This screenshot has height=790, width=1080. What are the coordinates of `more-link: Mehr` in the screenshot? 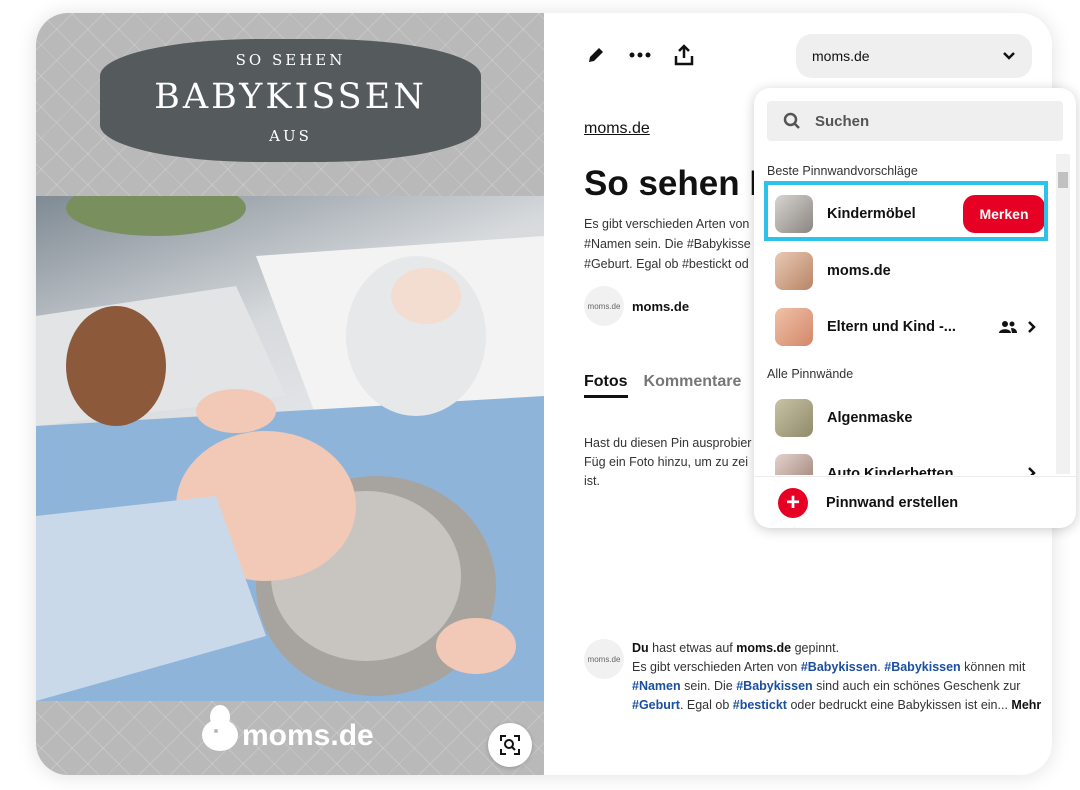 It's located at (1026, 705).